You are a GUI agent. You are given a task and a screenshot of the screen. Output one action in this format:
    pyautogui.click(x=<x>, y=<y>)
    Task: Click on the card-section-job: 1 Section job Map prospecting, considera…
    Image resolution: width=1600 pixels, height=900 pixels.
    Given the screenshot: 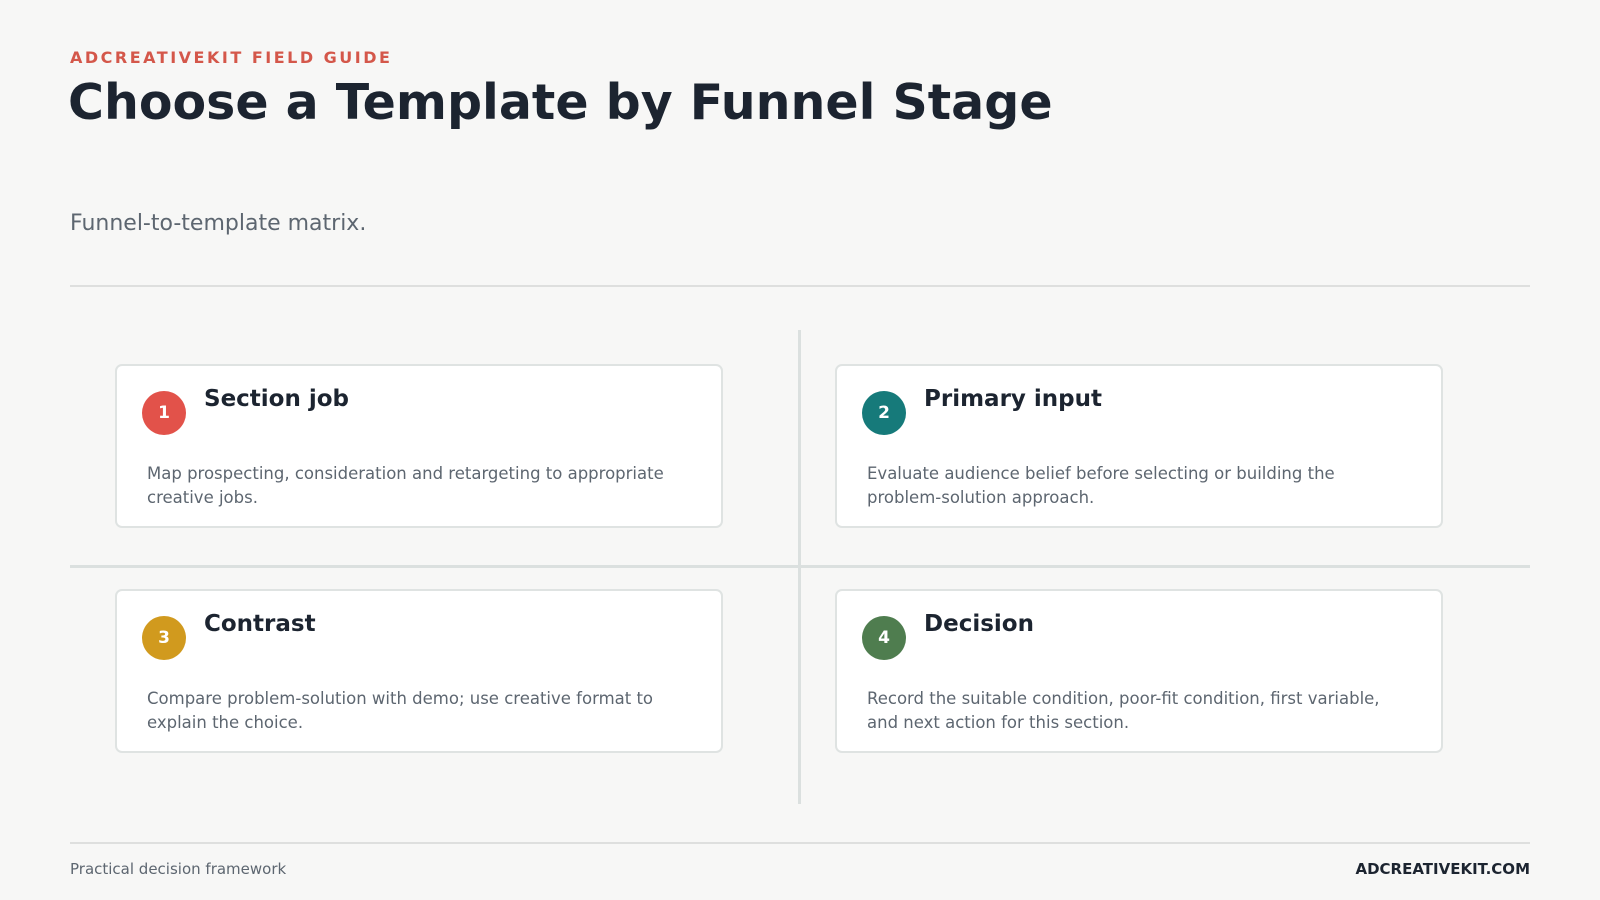 What is the action you would take?
    pyautogui.click(x=419, y=446)
    